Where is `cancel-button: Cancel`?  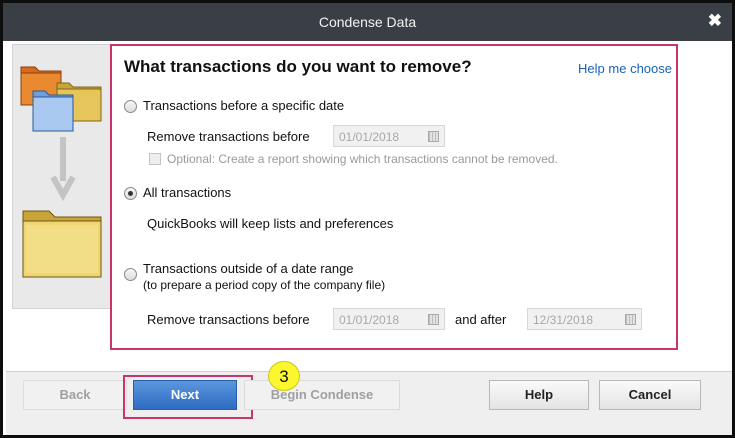 cancel-button: Cancel is located at coordinates (650, 395).